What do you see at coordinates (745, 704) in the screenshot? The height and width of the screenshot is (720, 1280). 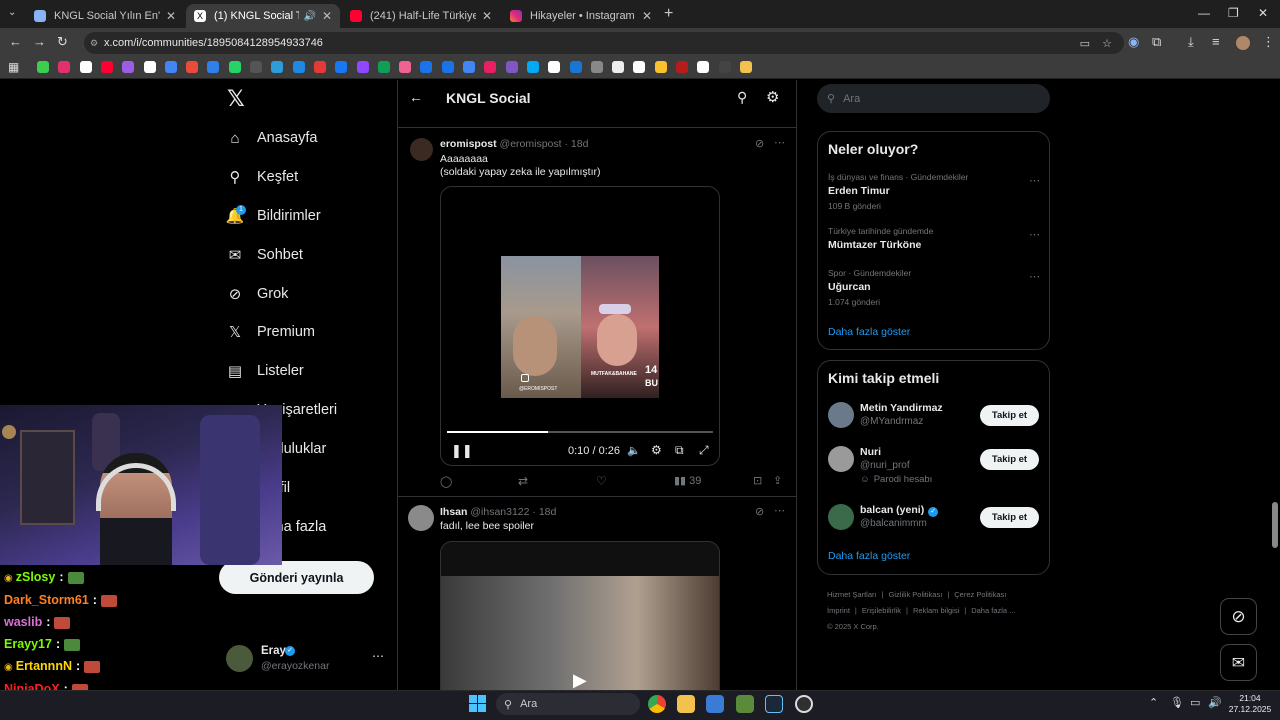 I see `game-icon` at bounding box center [745, 704].